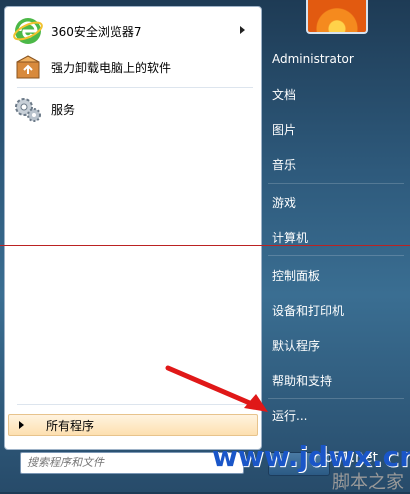 The image size is (410, 494). What do you see at coordinates (284, 94) in the screenshot?
I see `right-item-label: 文档` at bounding box center [284, 94].